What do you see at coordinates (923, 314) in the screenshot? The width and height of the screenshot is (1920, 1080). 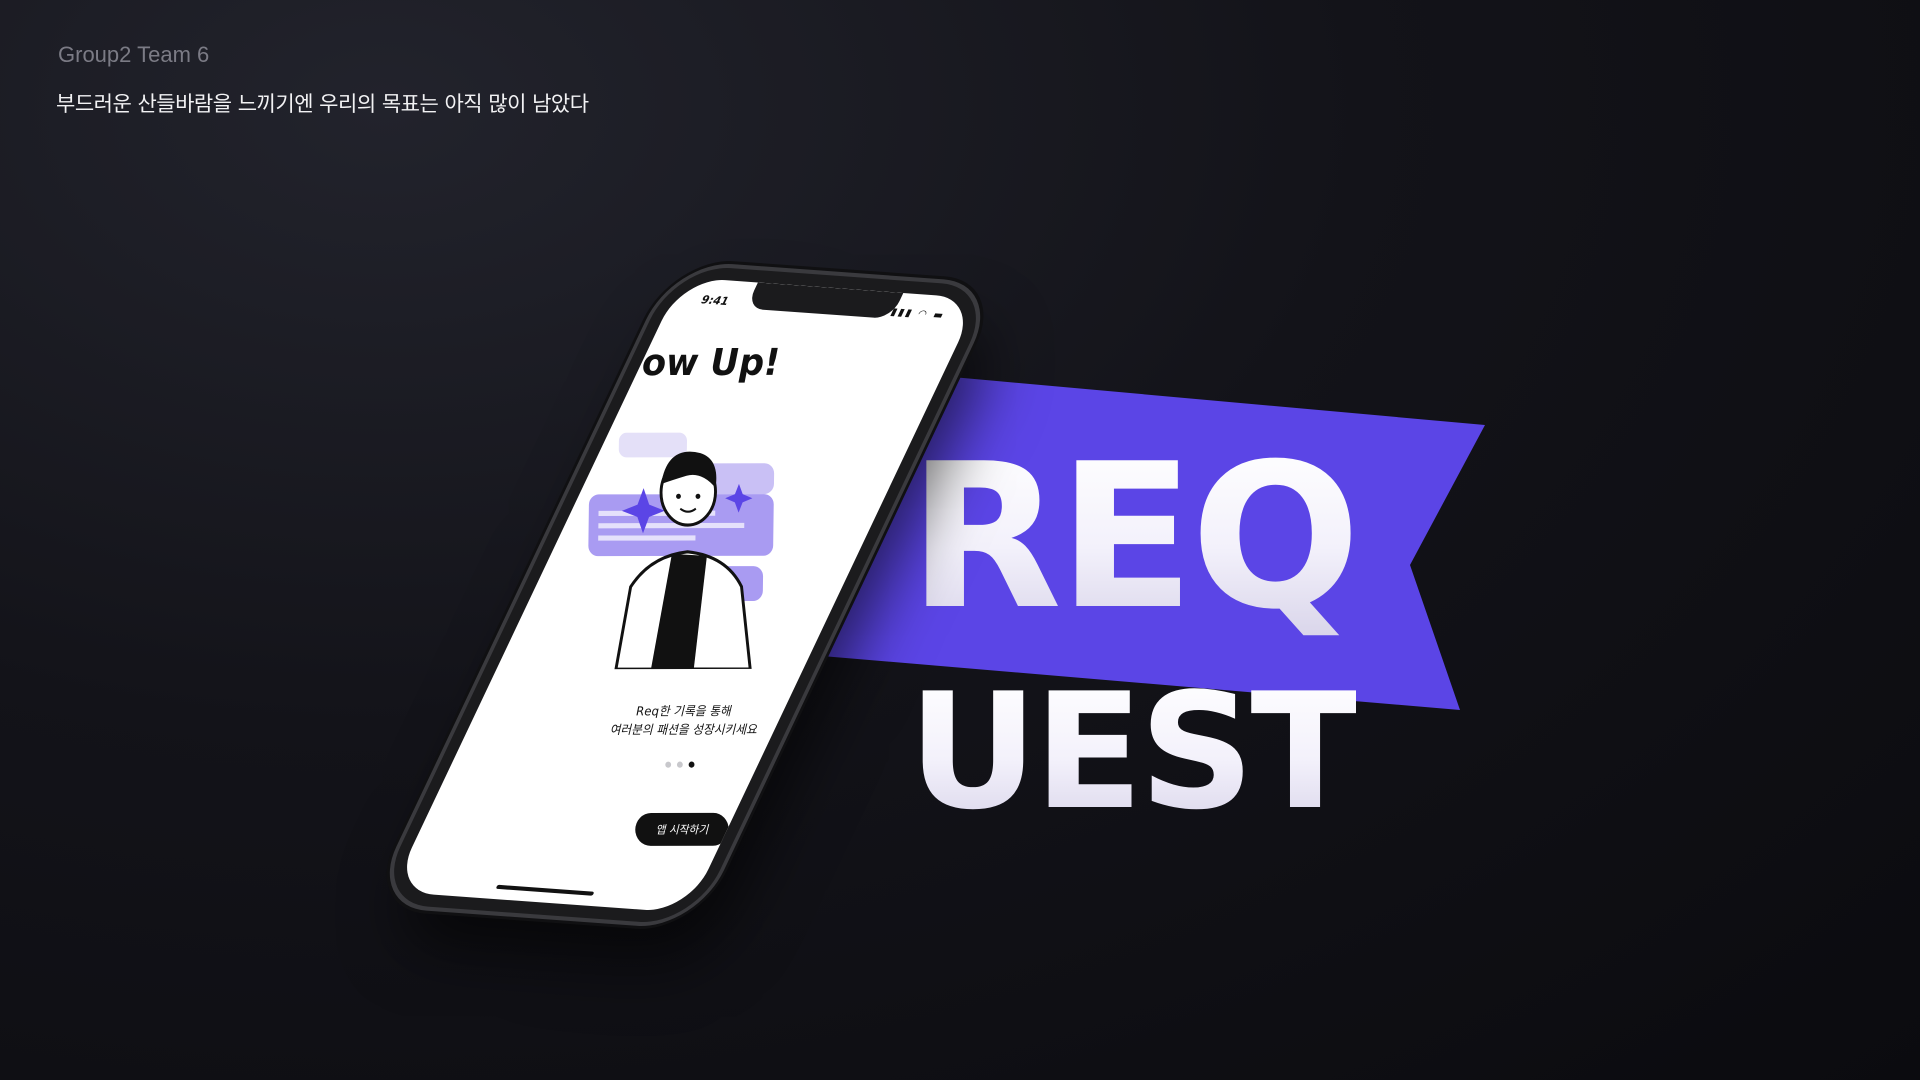 I see `wifi-icon: ◠` at bounding box center [923, 314].